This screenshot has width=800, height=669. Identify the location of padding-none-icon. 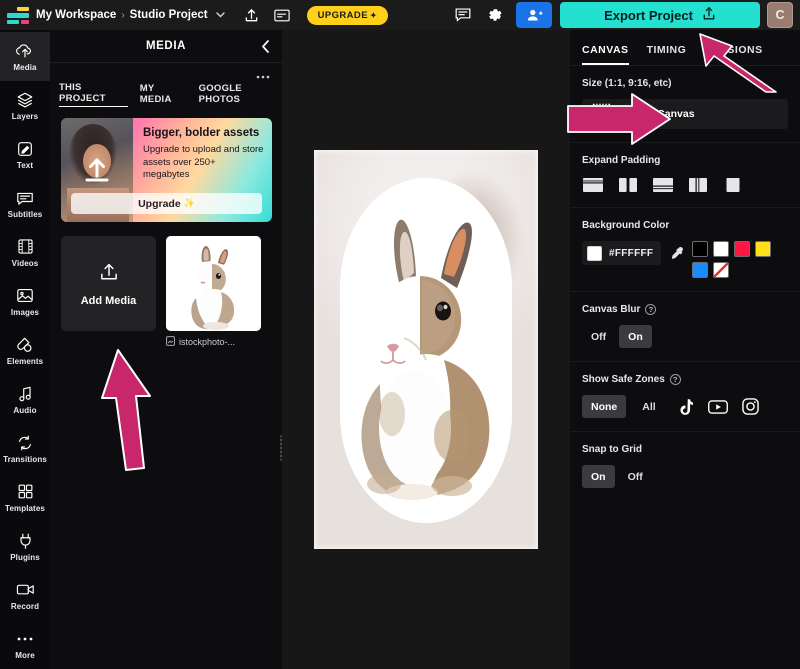
(733, 185).